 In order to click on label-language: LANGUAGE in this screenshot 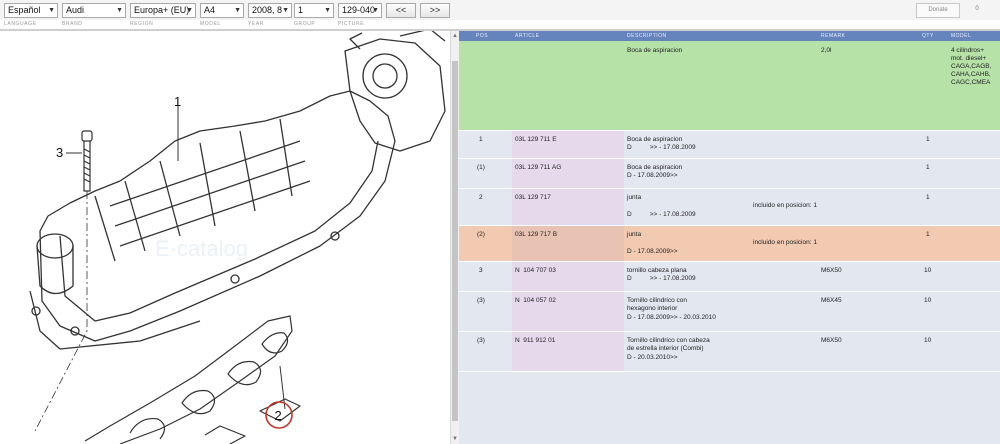, I will do `click(20, 24)`.